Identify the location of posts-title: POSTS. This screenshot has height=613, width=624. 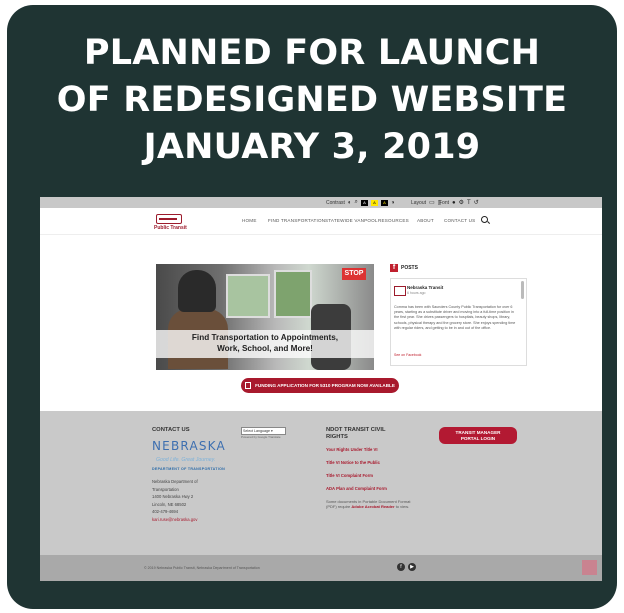
(409, 268).